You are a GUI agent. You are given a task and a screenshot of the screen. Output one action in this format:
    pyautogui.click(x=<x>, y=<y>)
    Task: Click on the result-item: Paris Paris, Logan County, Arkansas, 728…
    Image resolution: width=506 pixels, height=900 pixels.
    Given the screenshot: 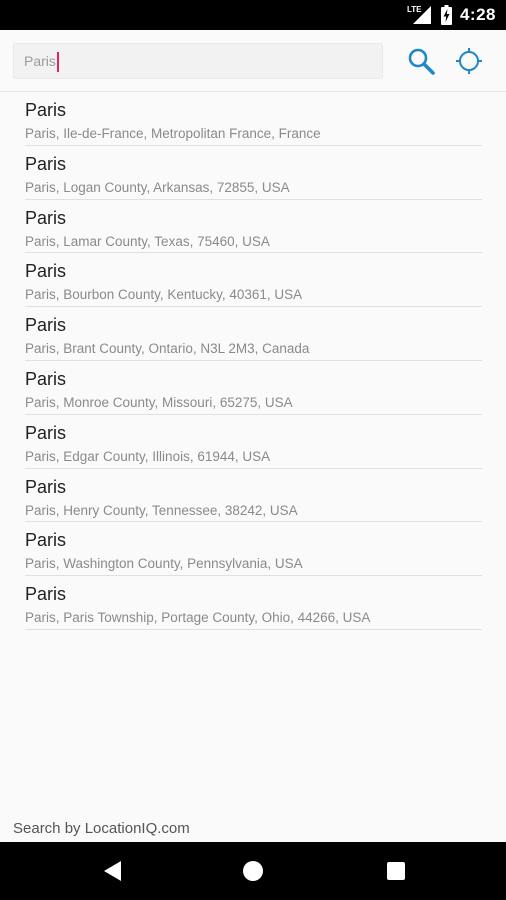 What is the action you would take?
    pyautogui.click(x=253, y=173)
    